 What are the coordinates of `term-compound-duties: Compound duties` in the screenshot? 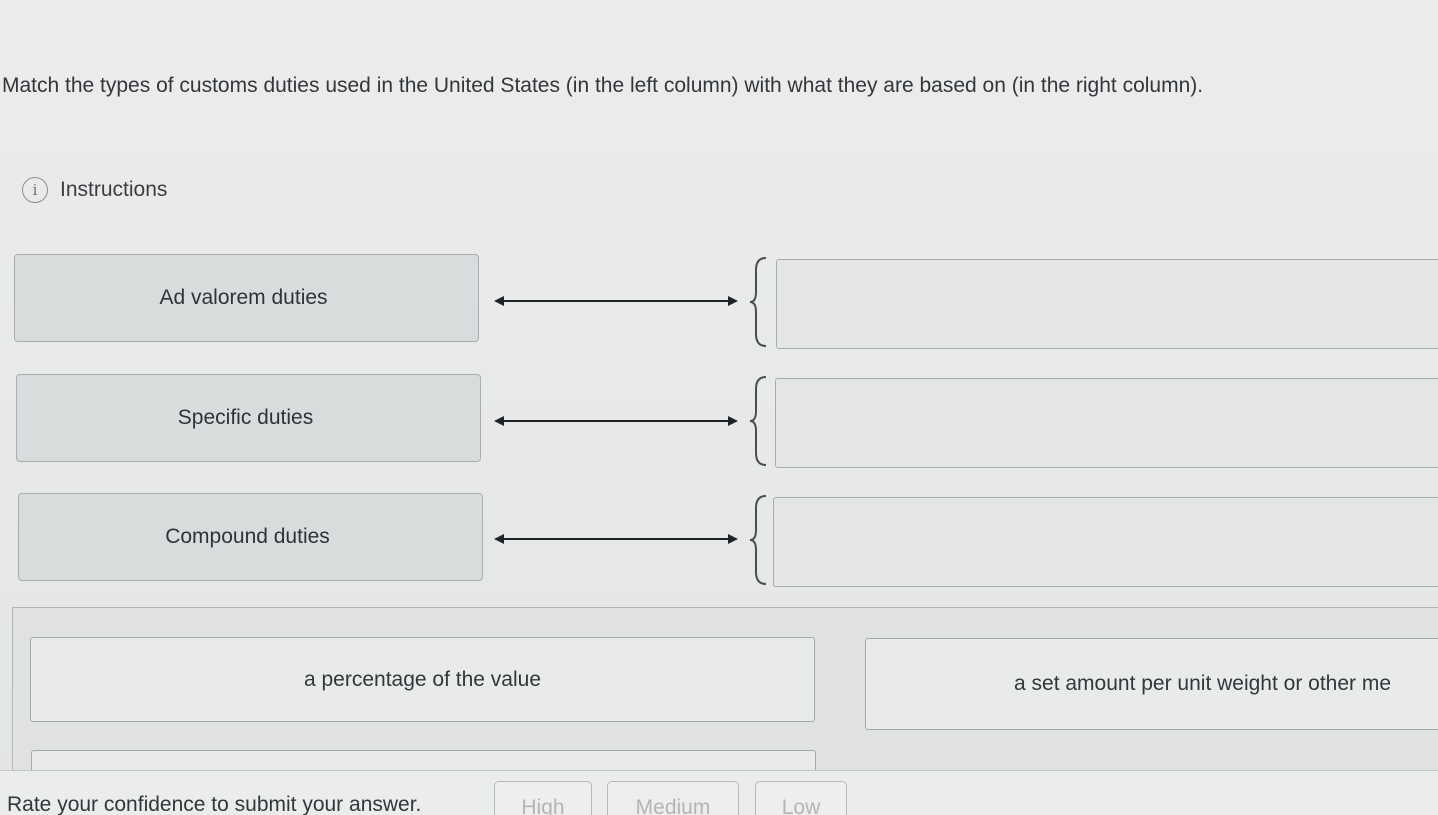 It's located at (250, 537).